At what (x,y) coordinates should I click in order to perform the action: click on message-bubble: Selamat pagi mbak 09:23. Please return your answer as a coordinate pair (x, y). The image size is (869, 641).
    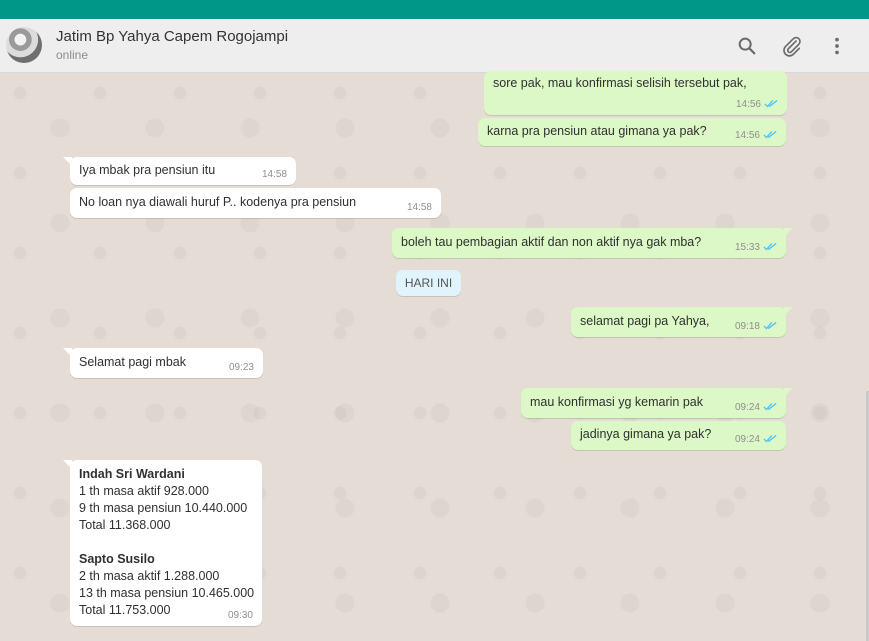
    Looking at the image, I should click on (163, 363).